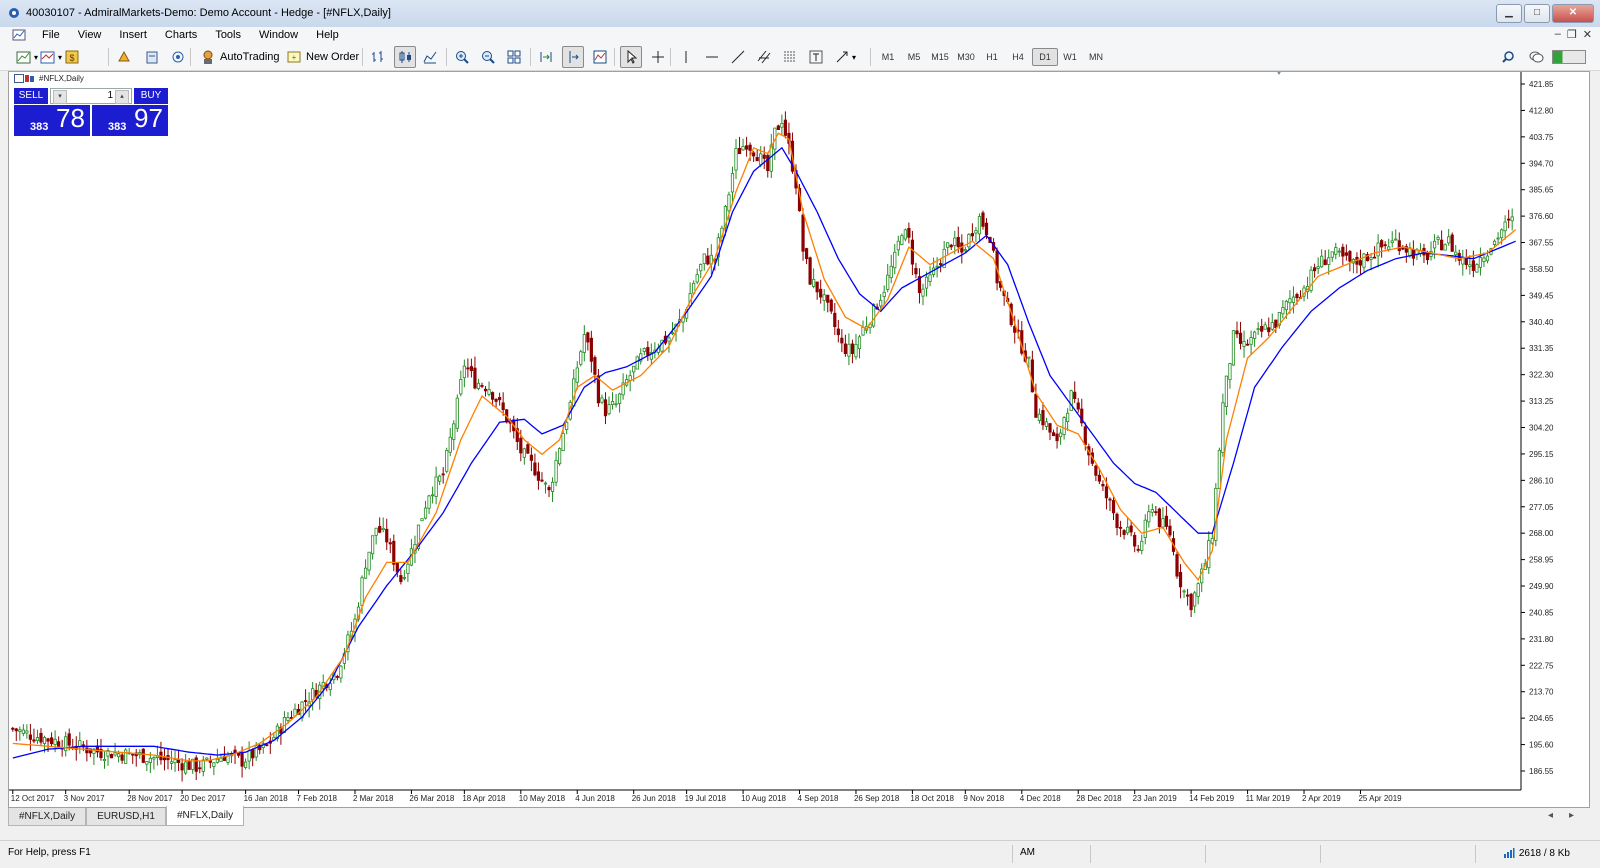  Describe the element at coordinates (940, 57) in the screenshot. I see `timeframe-m15: M15` at that location.